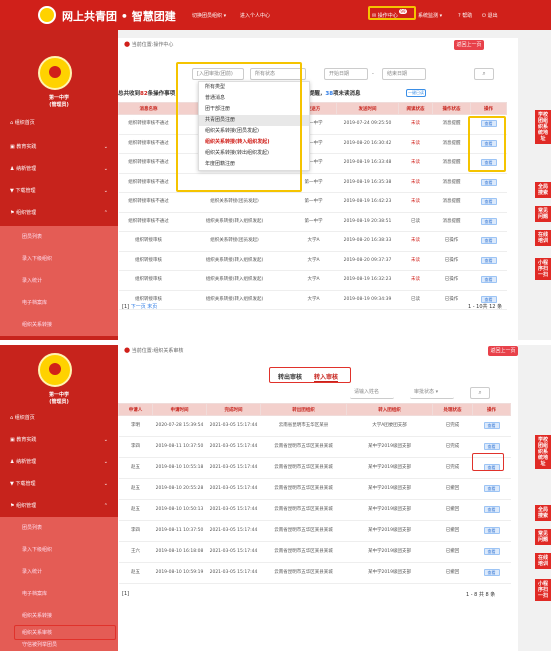  I want to click on table-cell: 2019-08-19 20:38:51, so click(367, 222).